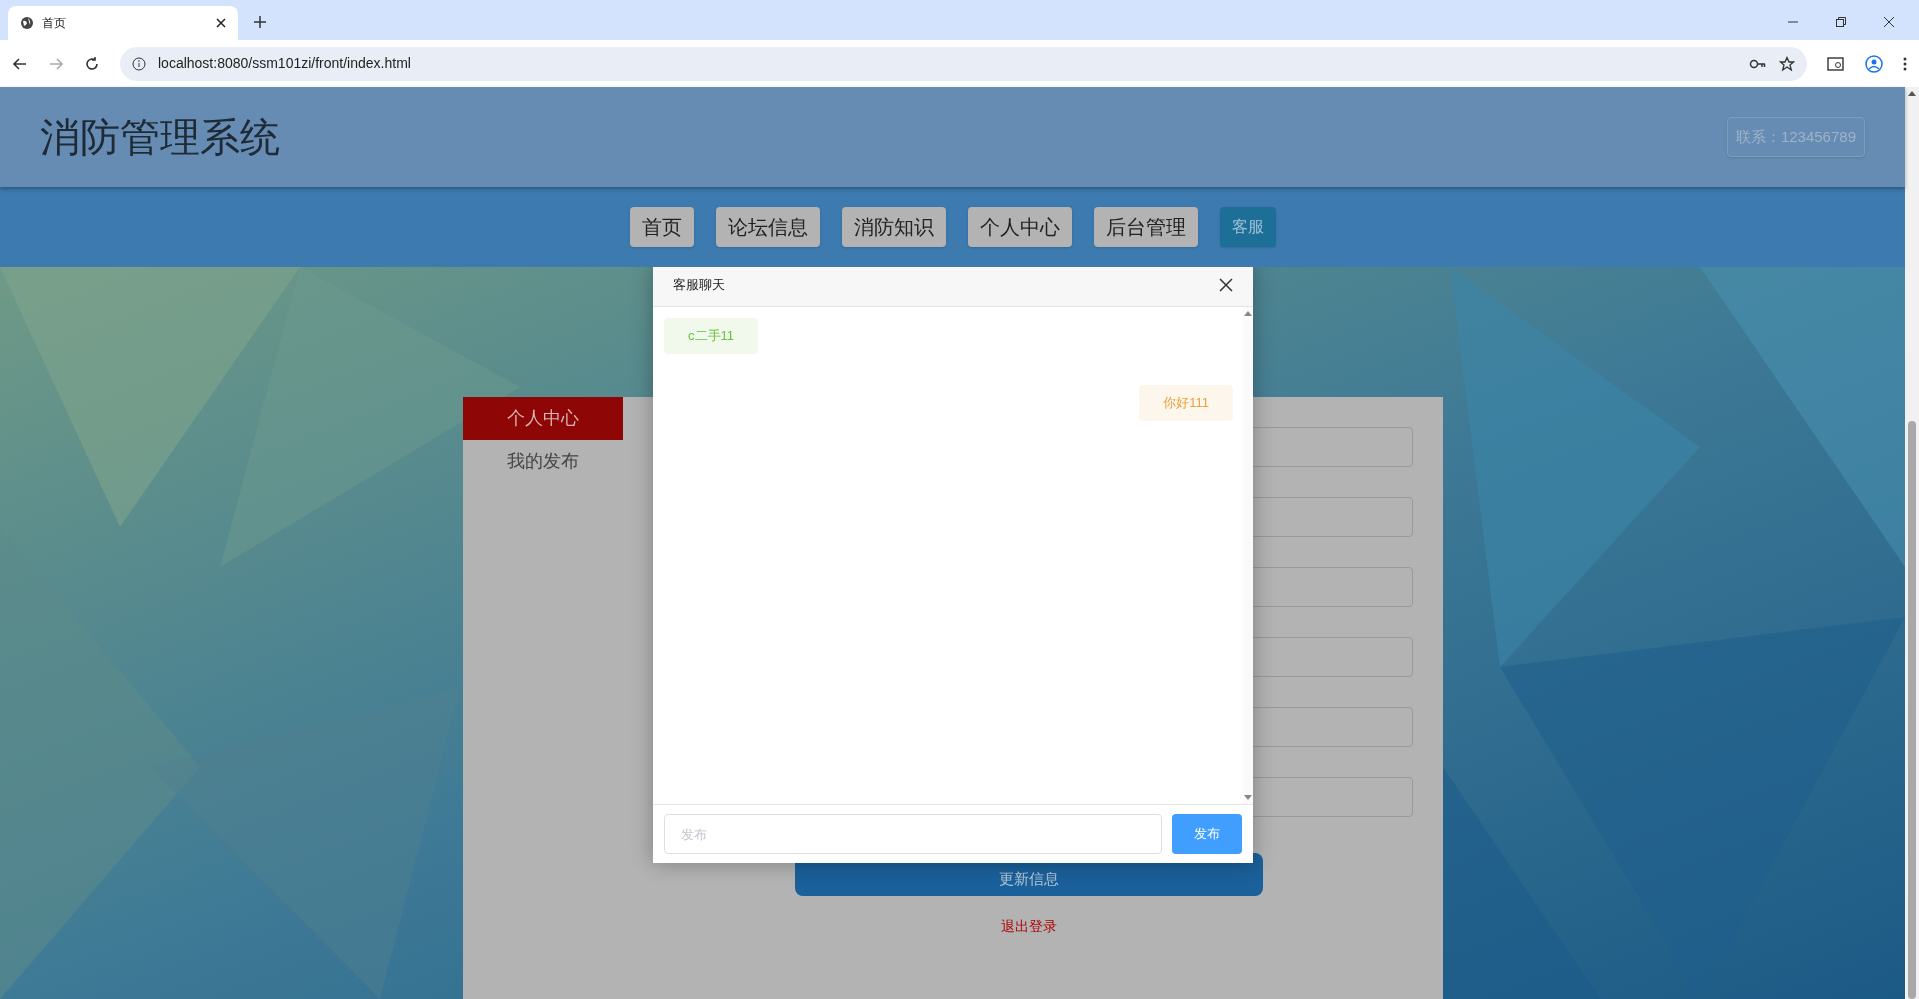 Image resolution: width=1919 pixels, height=999 pixels. Describe the element at coordinates (1019, 227) in the screenshot. I see `nav-button: 个人中心` at that location.